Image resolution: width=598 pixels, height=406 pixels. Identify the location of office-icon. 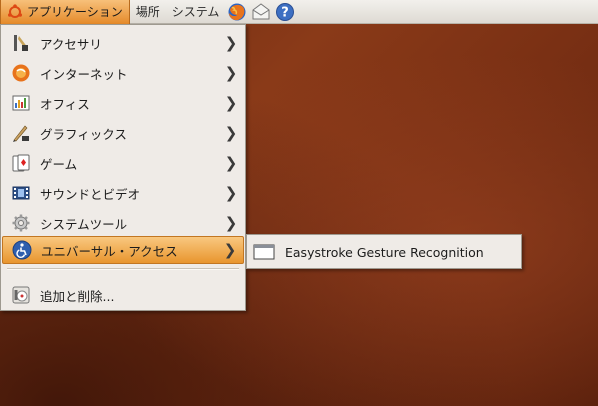
(21, 103).